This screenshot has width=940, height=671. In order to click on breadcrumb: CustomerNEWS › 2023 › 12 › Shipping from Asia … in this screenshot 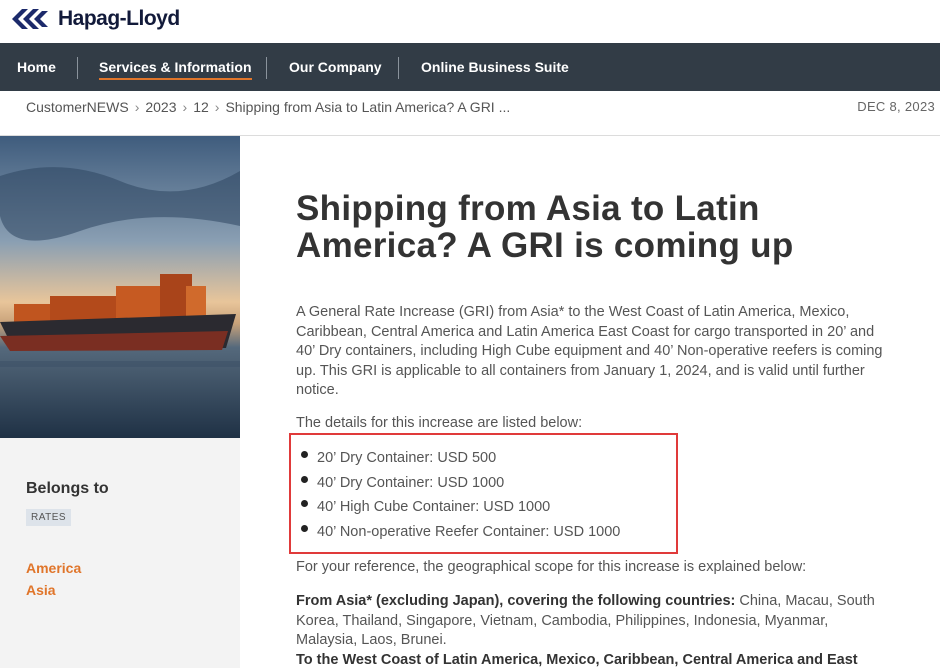, I will do `click(268, 107)`.